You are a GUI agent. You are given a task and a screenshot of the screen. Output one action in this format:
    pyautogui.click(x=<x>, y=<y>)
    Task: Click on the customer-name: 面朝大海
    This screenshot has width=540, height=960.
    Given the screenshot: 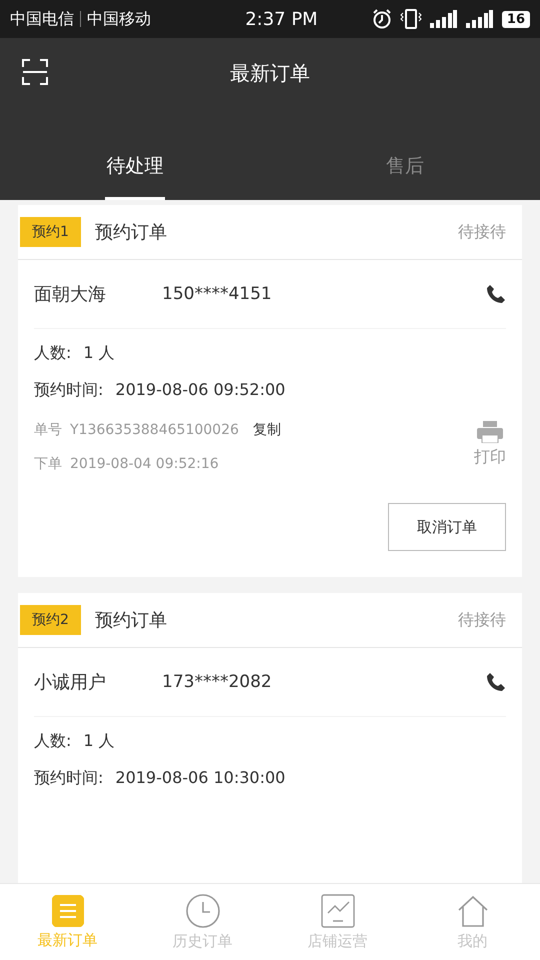 What is the action you would take?
    pyautogui.click(x=70, y=294)
    